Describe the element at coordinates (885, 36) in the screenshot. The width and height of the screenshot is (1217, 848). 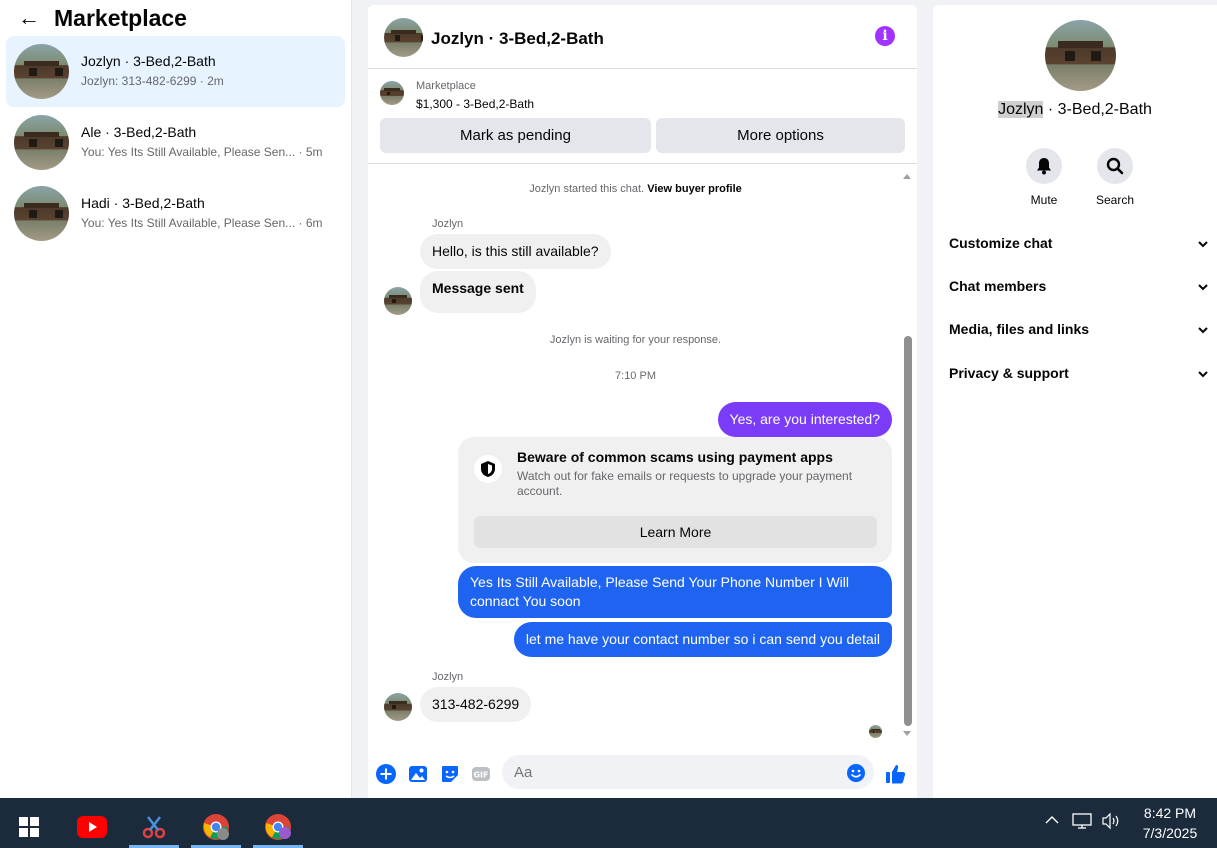
I see `info-icon: i` at that location.